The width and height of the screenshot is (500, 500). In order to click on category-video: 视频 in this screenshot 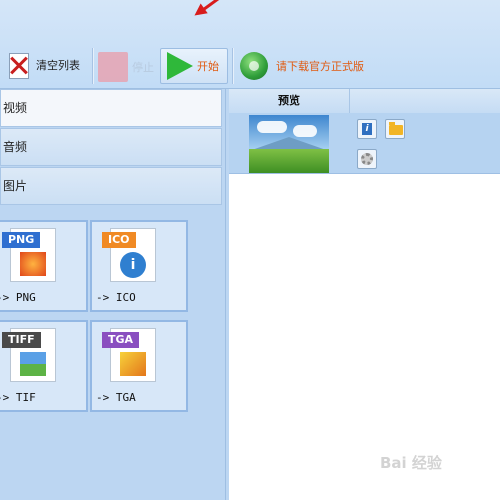, I will do `click(111, 108)`.